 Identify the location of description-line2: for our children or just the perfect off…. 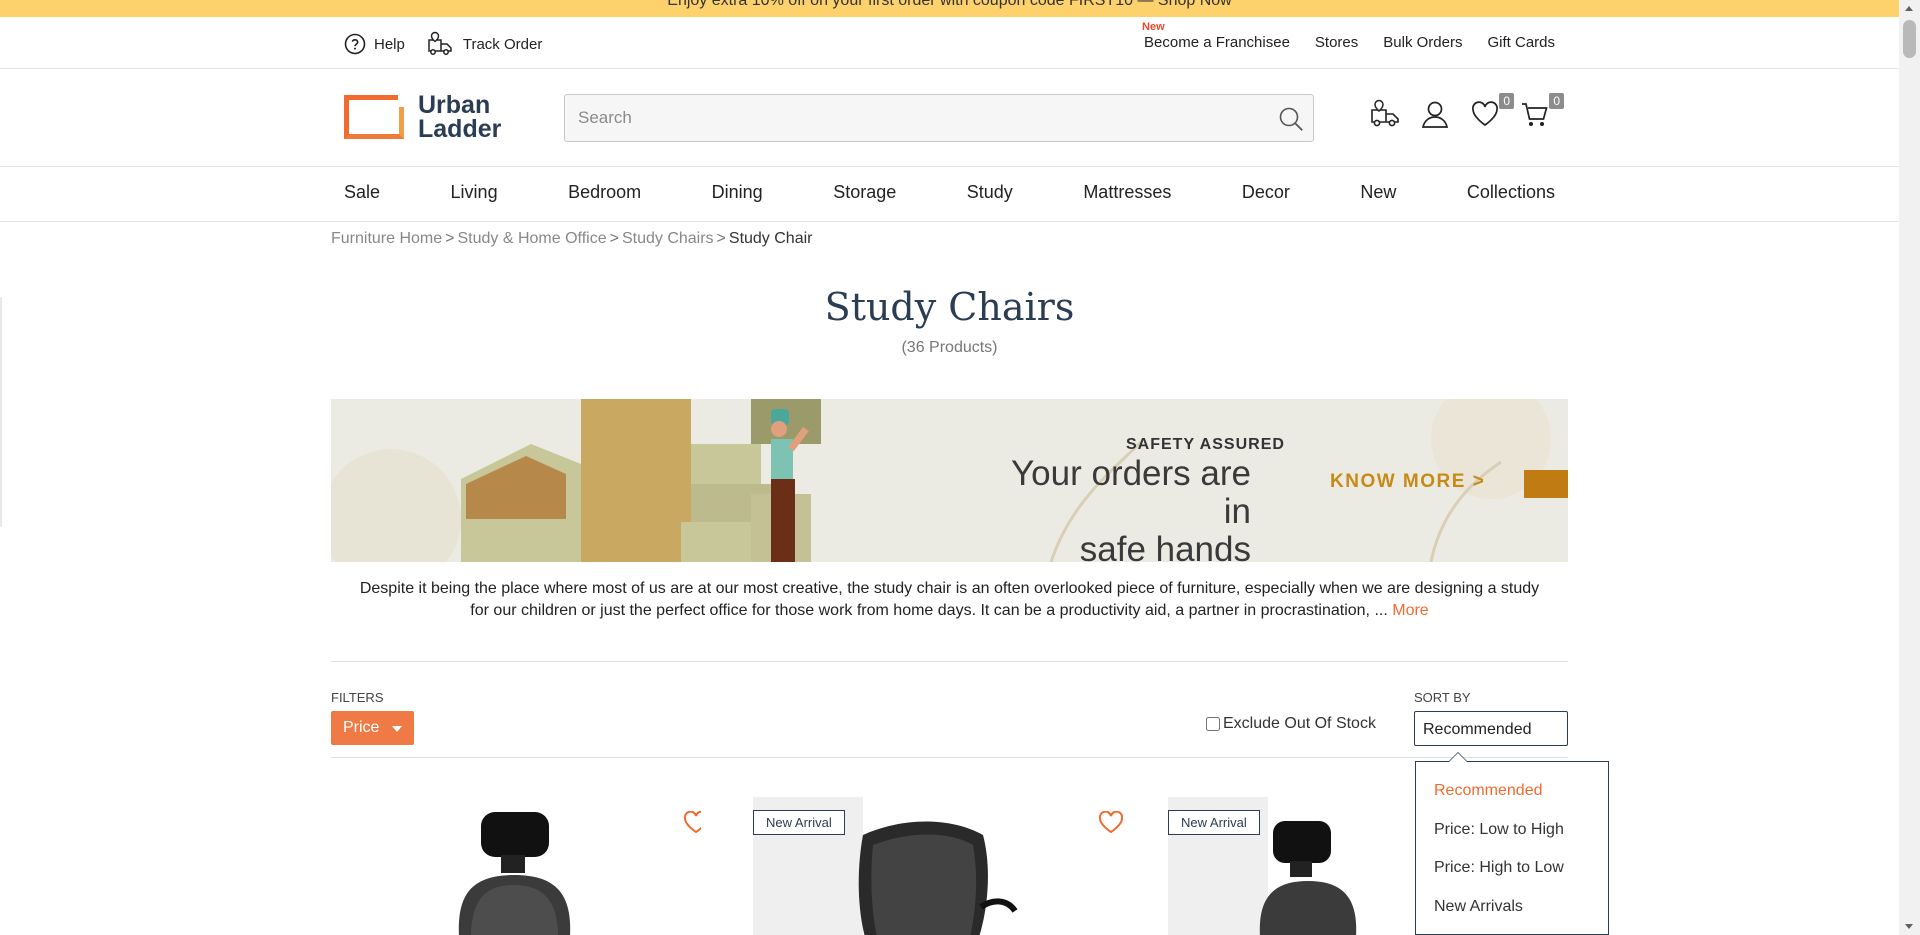
(931, 610).